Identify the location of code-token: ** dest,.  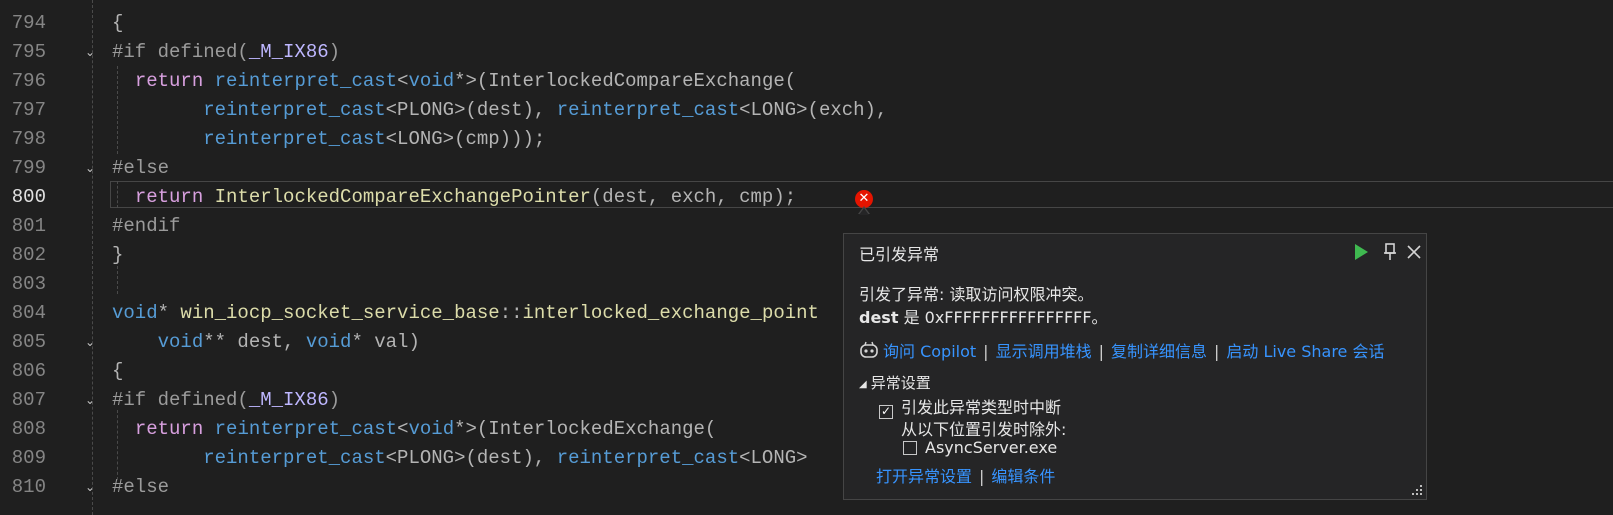
(254, 342).